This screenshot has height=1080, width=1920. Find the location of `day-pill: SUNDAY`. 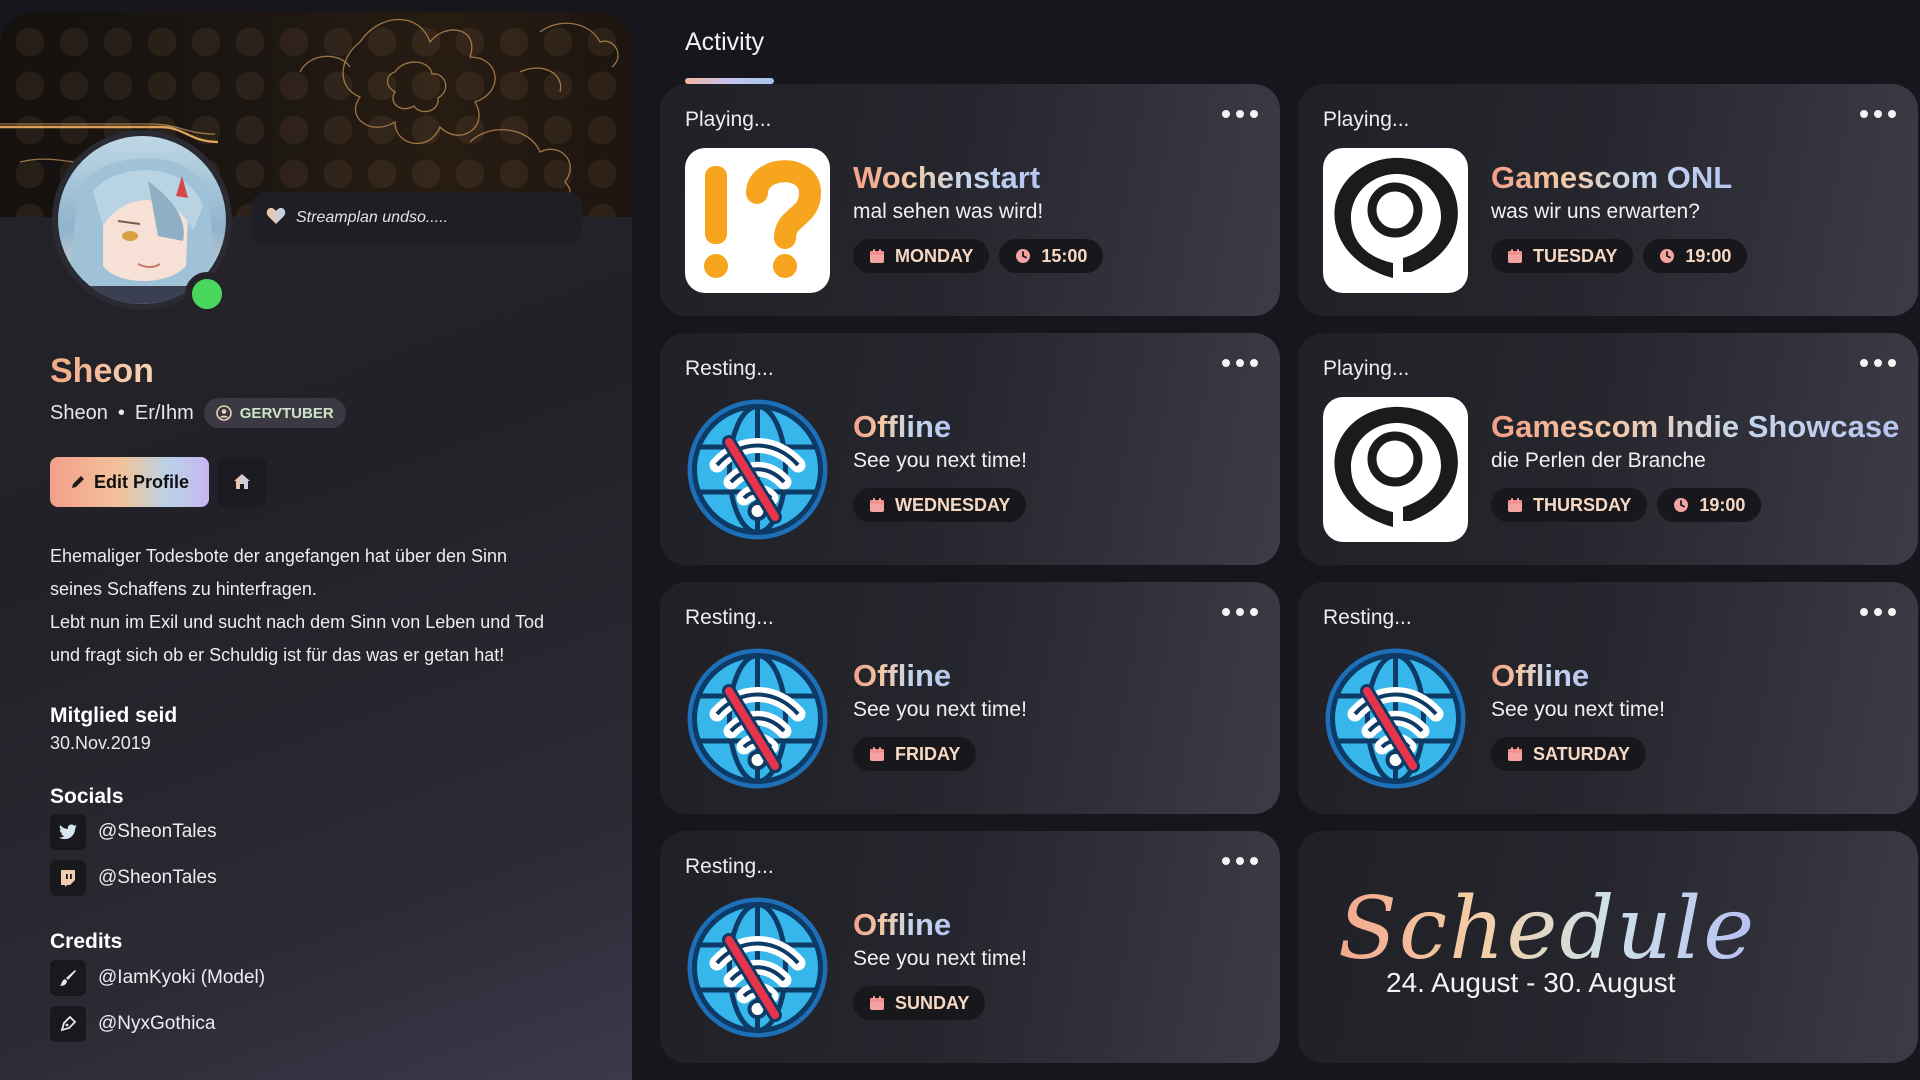

day-pill: SUNDAY is located at coordinates (919, 1003).